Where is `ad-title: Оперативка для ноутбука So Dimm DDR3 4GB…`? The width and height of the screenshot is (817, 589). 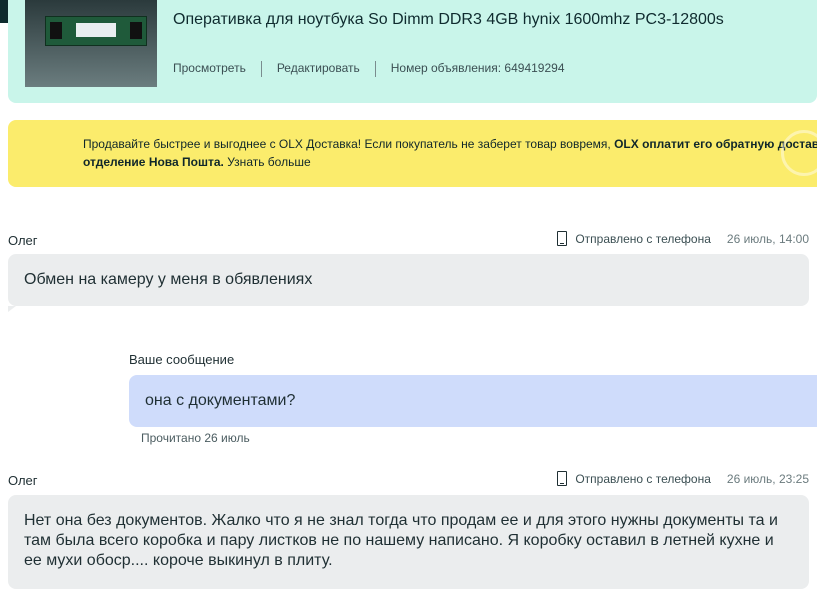 ad-title: Оперативка для ноутбука So Dimm DDR3 4GB… is located at coordinates (448, 20).